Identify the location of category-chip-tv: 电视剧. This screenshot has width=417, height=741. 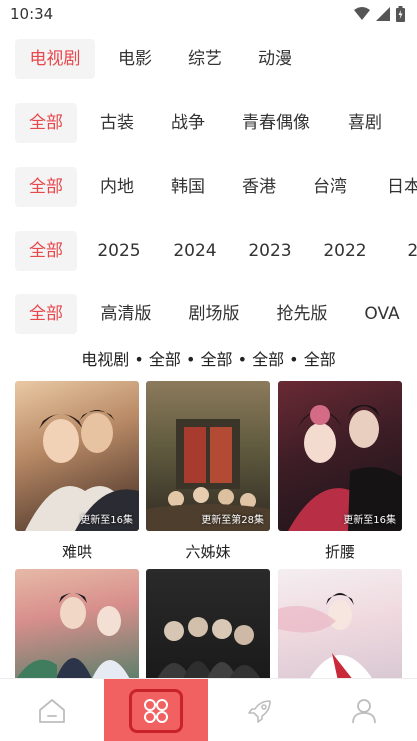
(55, 59).